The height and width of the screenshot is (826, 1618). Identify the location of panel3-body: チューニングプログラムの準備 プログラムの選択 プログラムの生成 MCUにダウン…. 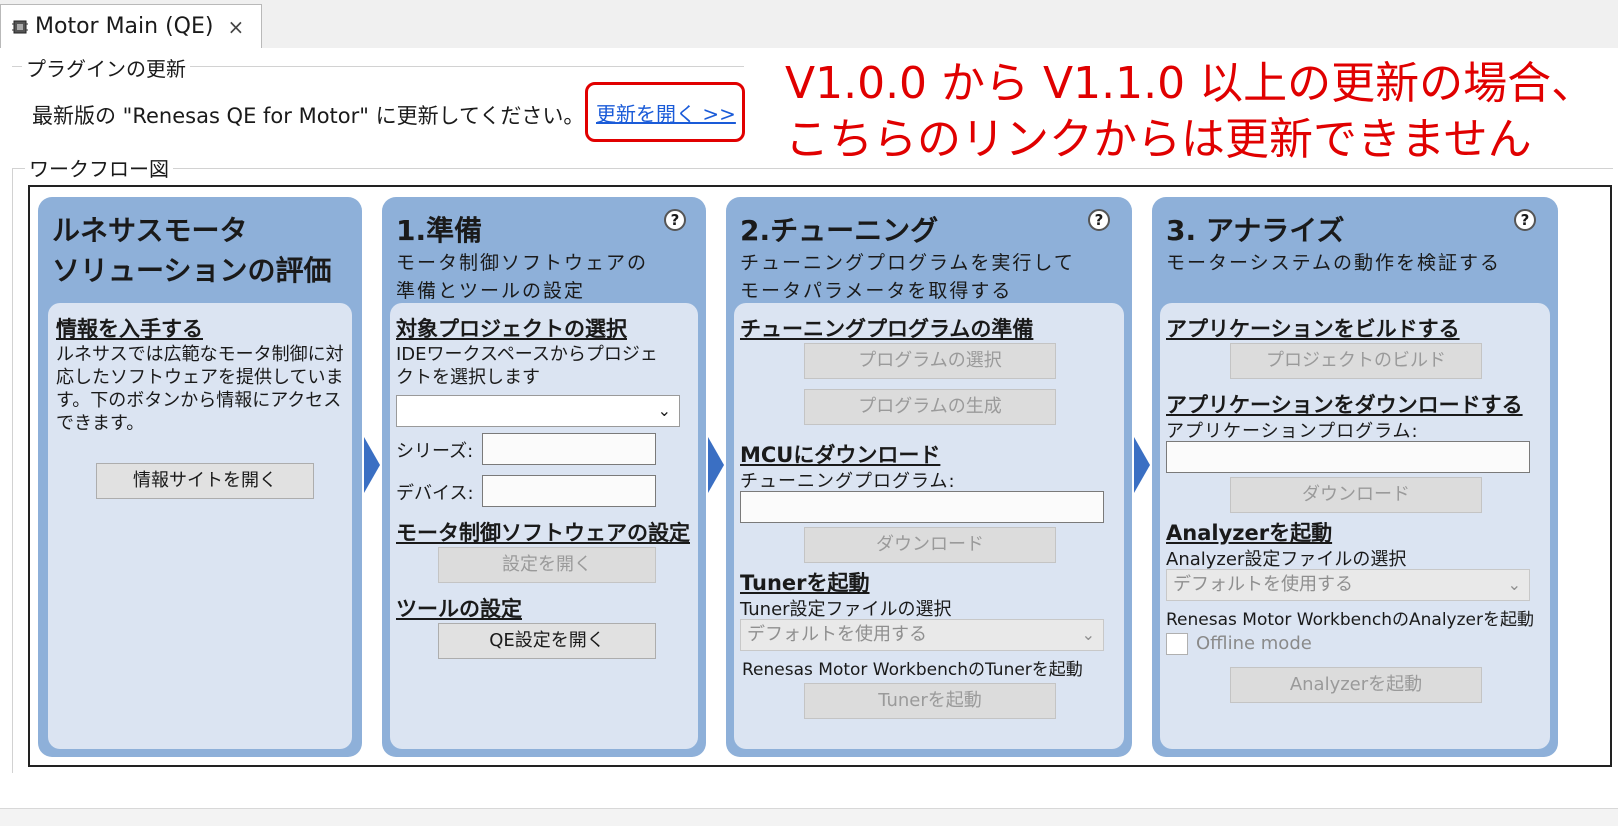
(929, 526).